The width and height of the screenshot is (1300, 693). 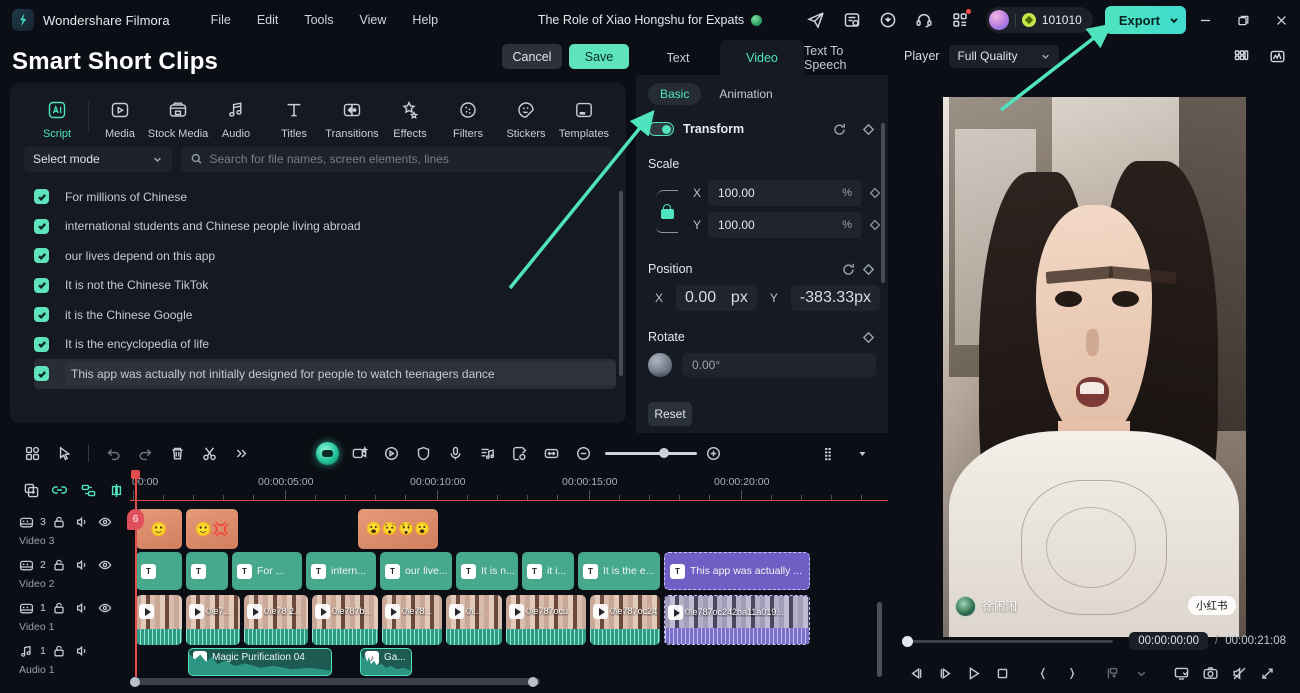 I want to click on current-time: 00:00:00:00, so click(x=1169, y=641).